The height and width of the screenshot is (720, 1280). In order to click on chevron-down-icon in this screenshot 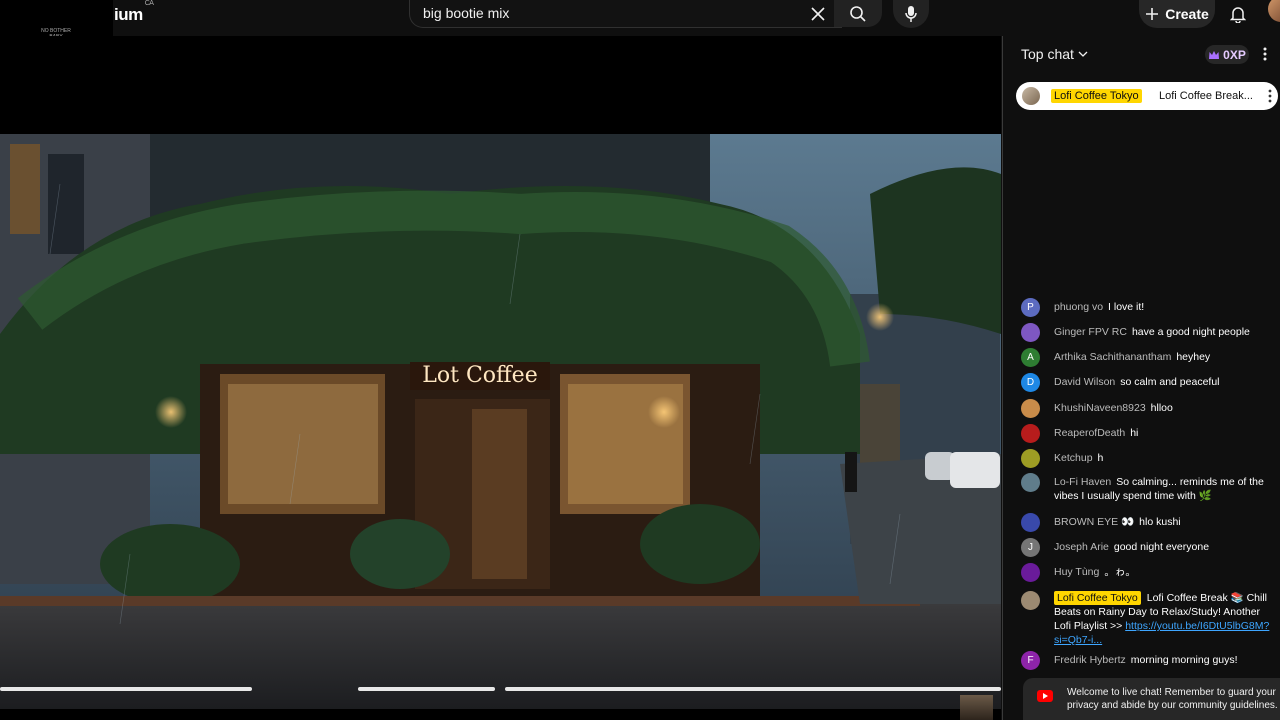, I will do `click(1083, 54)`.